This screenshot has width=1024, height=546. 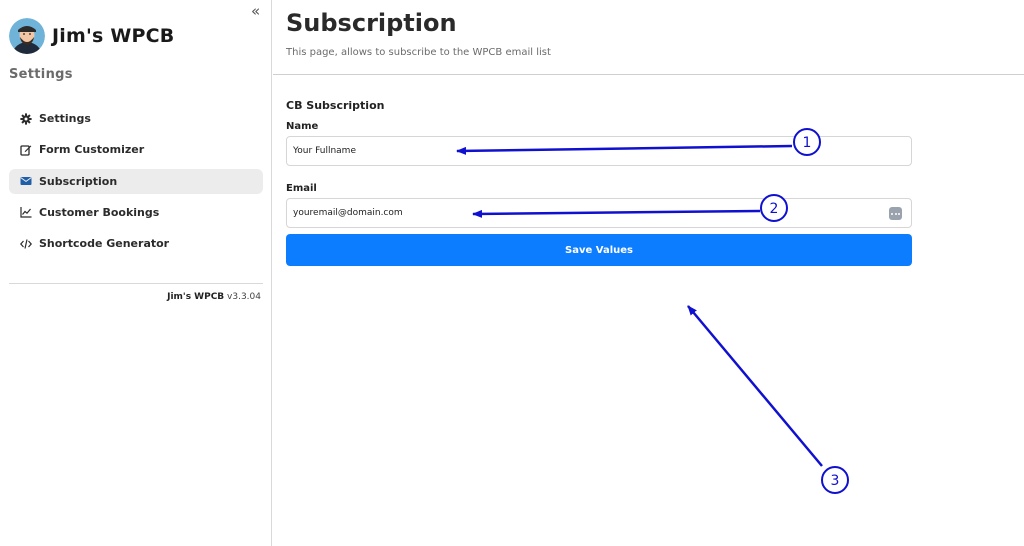 What do you see at coordinates (26, 212) in the screenshot?
I see `line-chart-icon` at bounding box center [26, 212].